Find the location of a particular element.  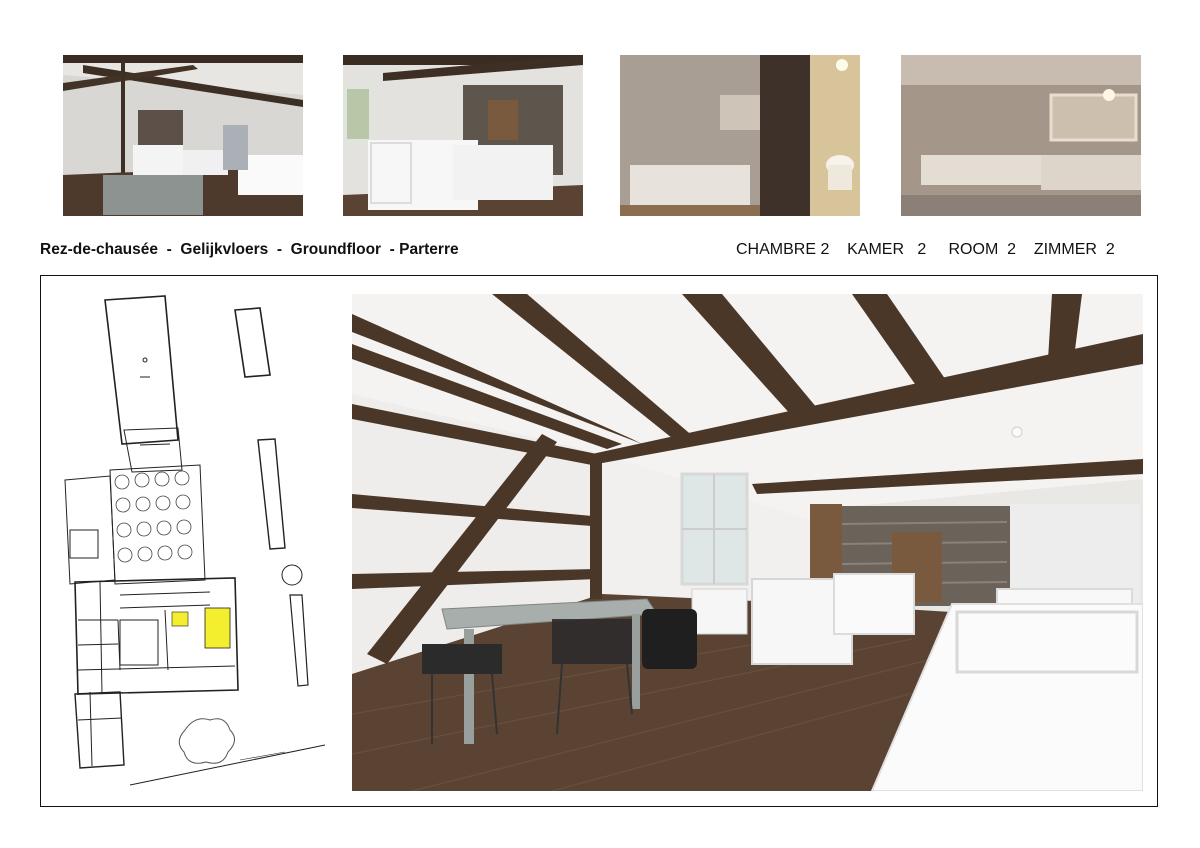

floor-plan is located at coordinates (195, 542).